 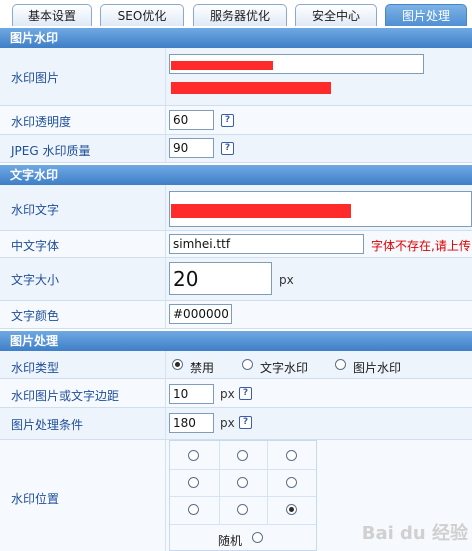 What do you see at coordinates (191, 148) in the screenshot?
I see `jpeg-quality-input` at bounding box center [191, 148].